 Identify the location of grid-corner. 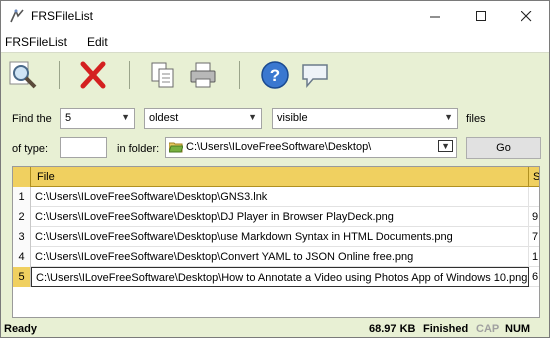
(22, 177).